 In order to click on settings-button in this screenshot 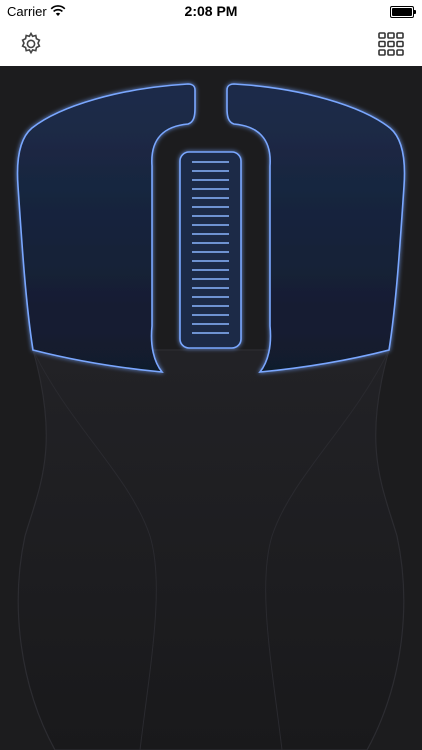, I will do `click(31, 44)`.